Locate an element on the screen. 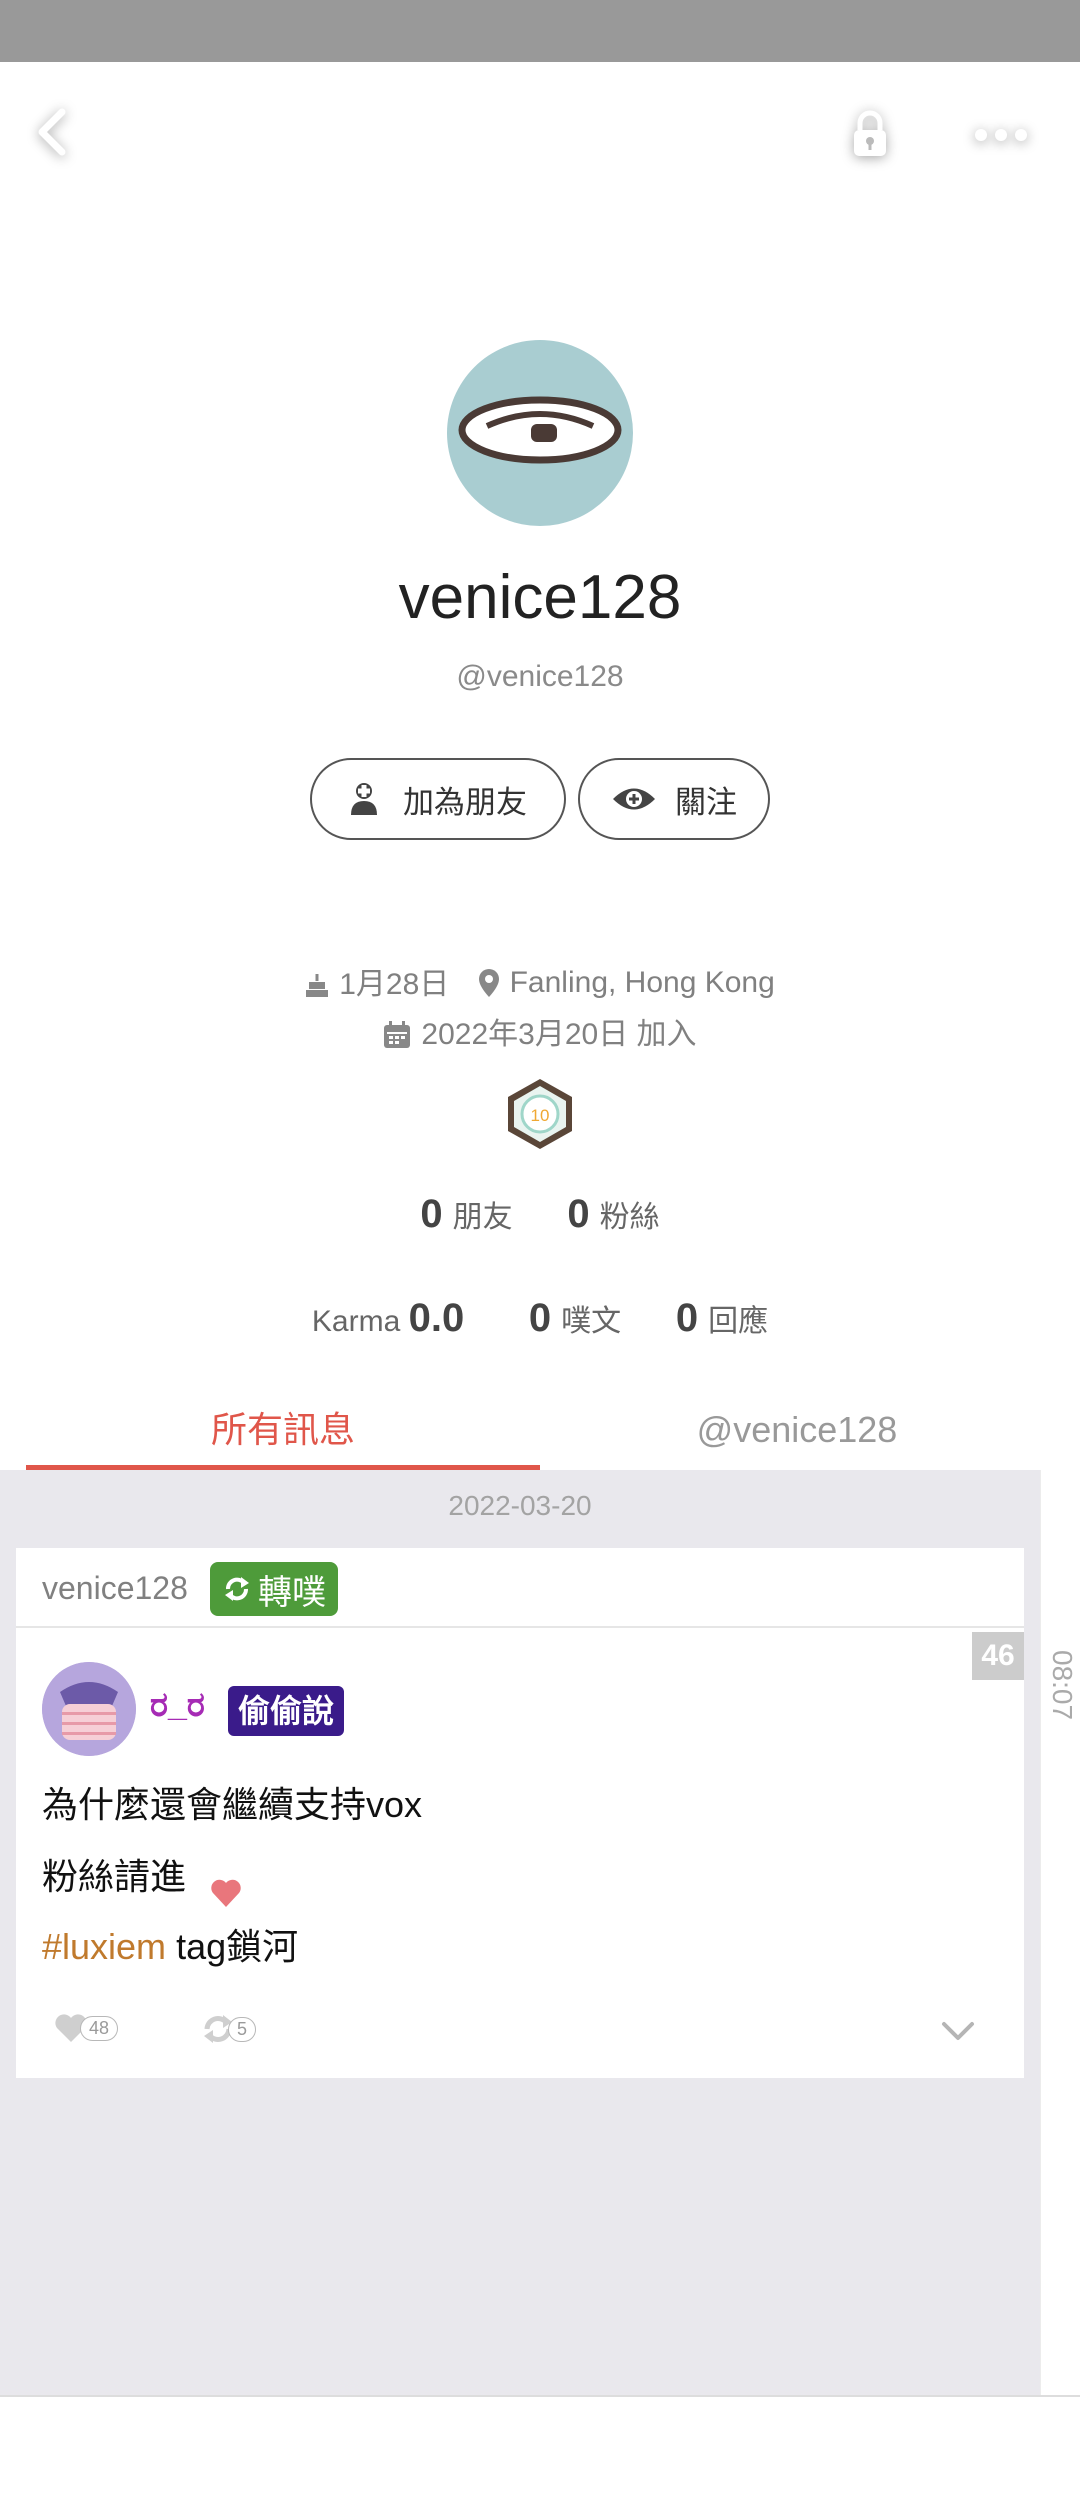  karma-badge-icon: 10 is located at coordinates (540, 1114).